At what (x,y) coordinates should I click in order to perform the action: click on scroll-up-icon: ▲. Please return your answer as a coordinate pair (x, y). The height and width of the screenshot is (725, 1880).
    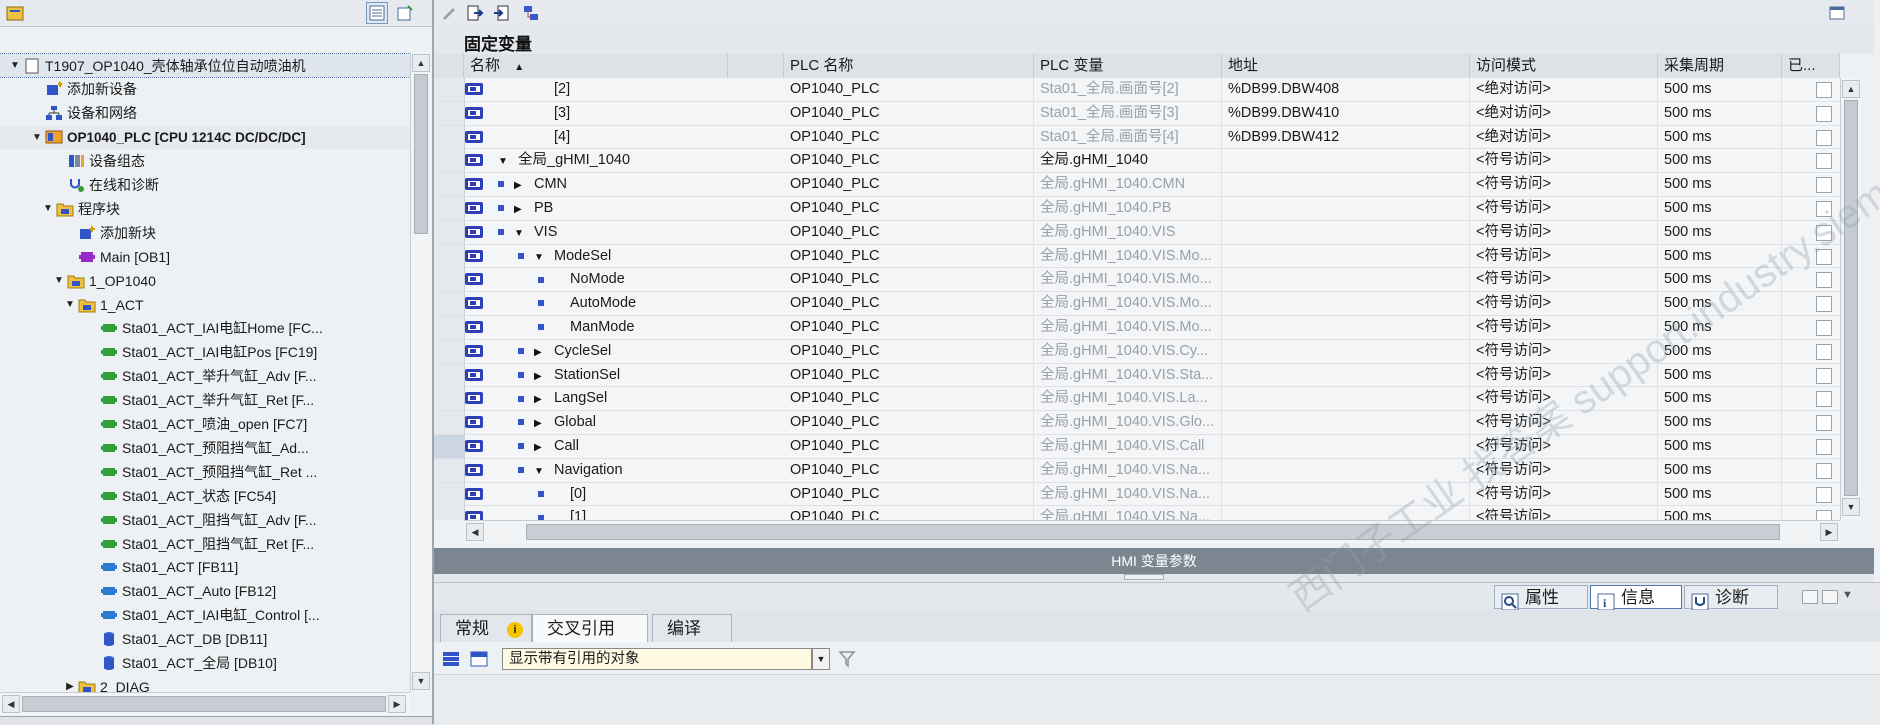
    Looking at the image, I should click on (1851, 89).